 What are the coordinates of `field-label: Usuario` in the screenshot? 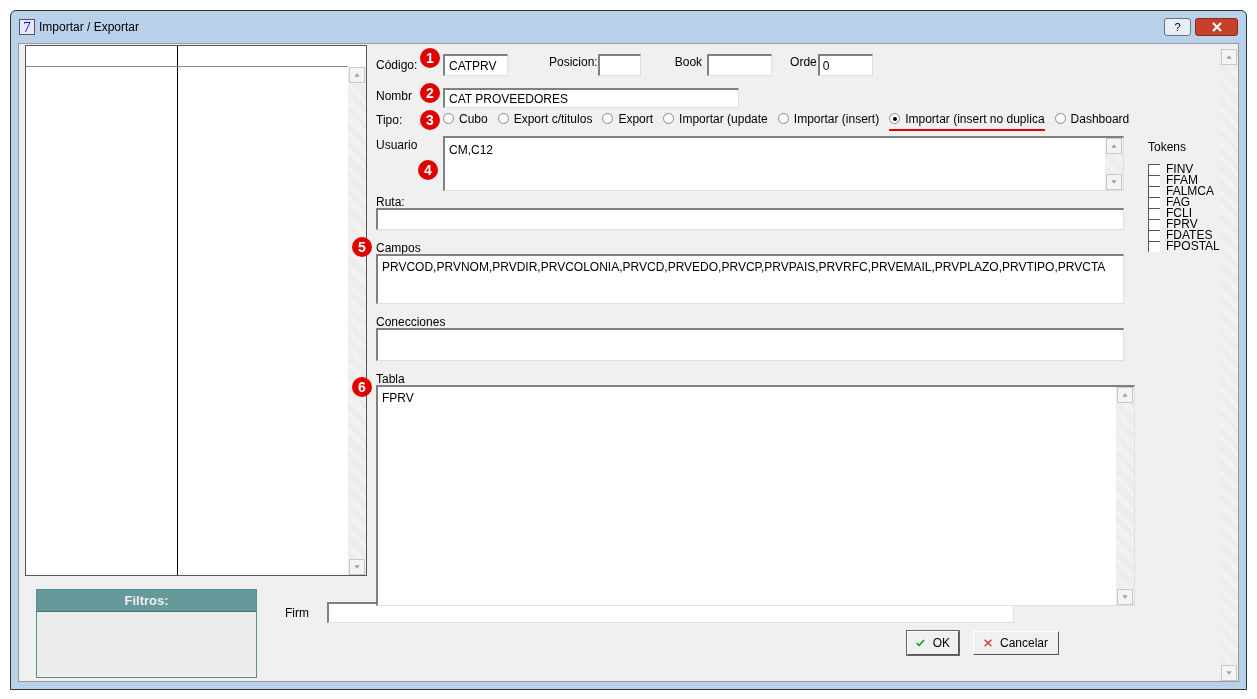 It's located at (397, 145).